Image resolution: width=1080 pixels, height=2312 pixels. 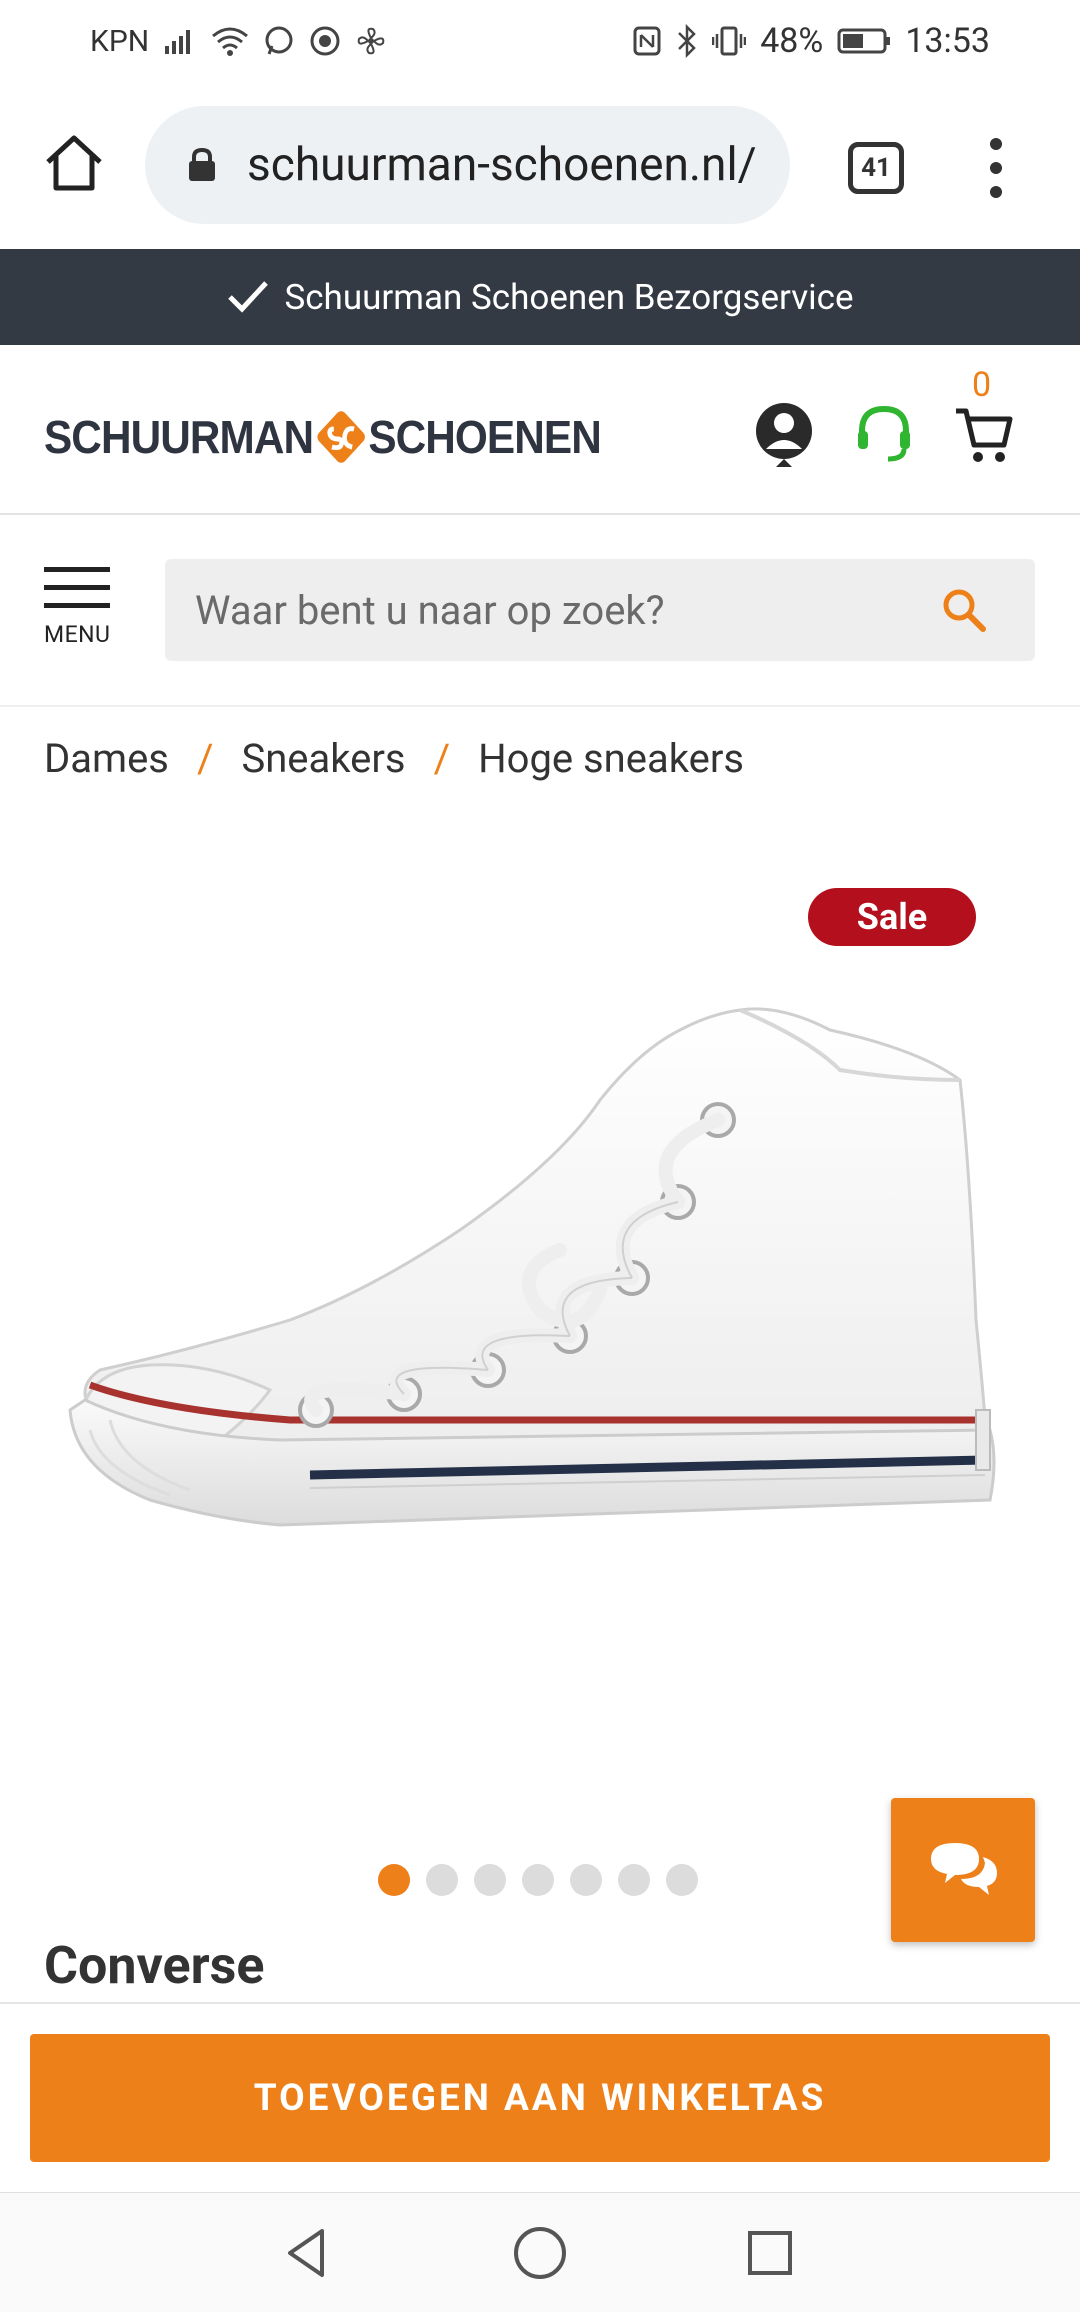 What do you see at coordinates (770, 2253) in the screenshot?
I see `recents-icon` at bounding box center [770, 2253].